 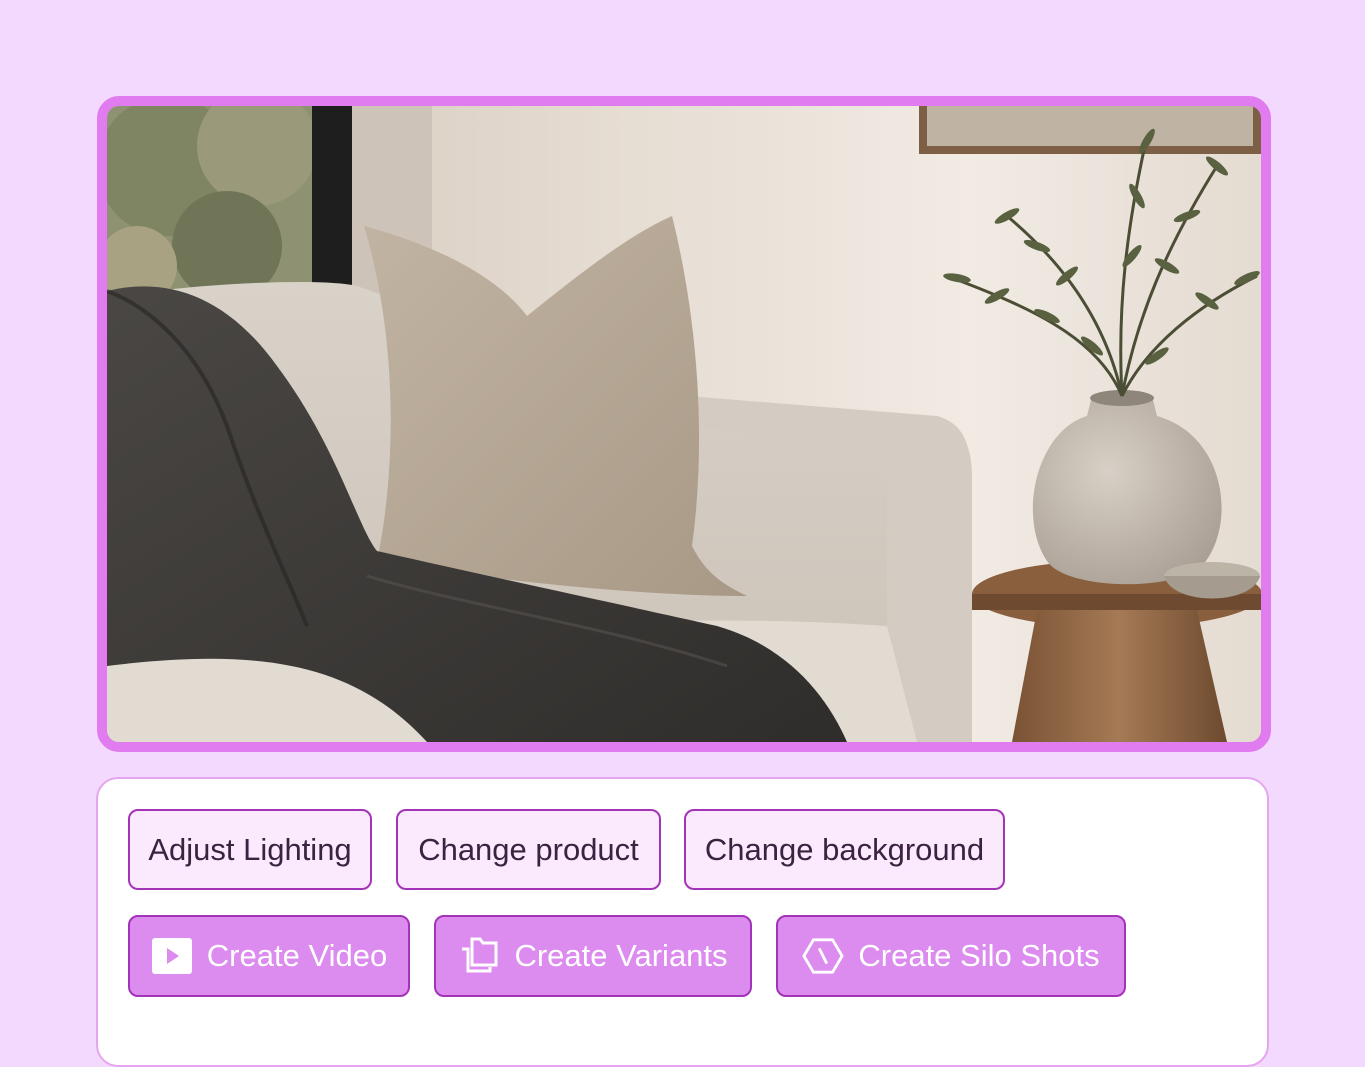 I want to click on adjust-lighting-label: Adjust Lighting, so click(x=250, y=849).